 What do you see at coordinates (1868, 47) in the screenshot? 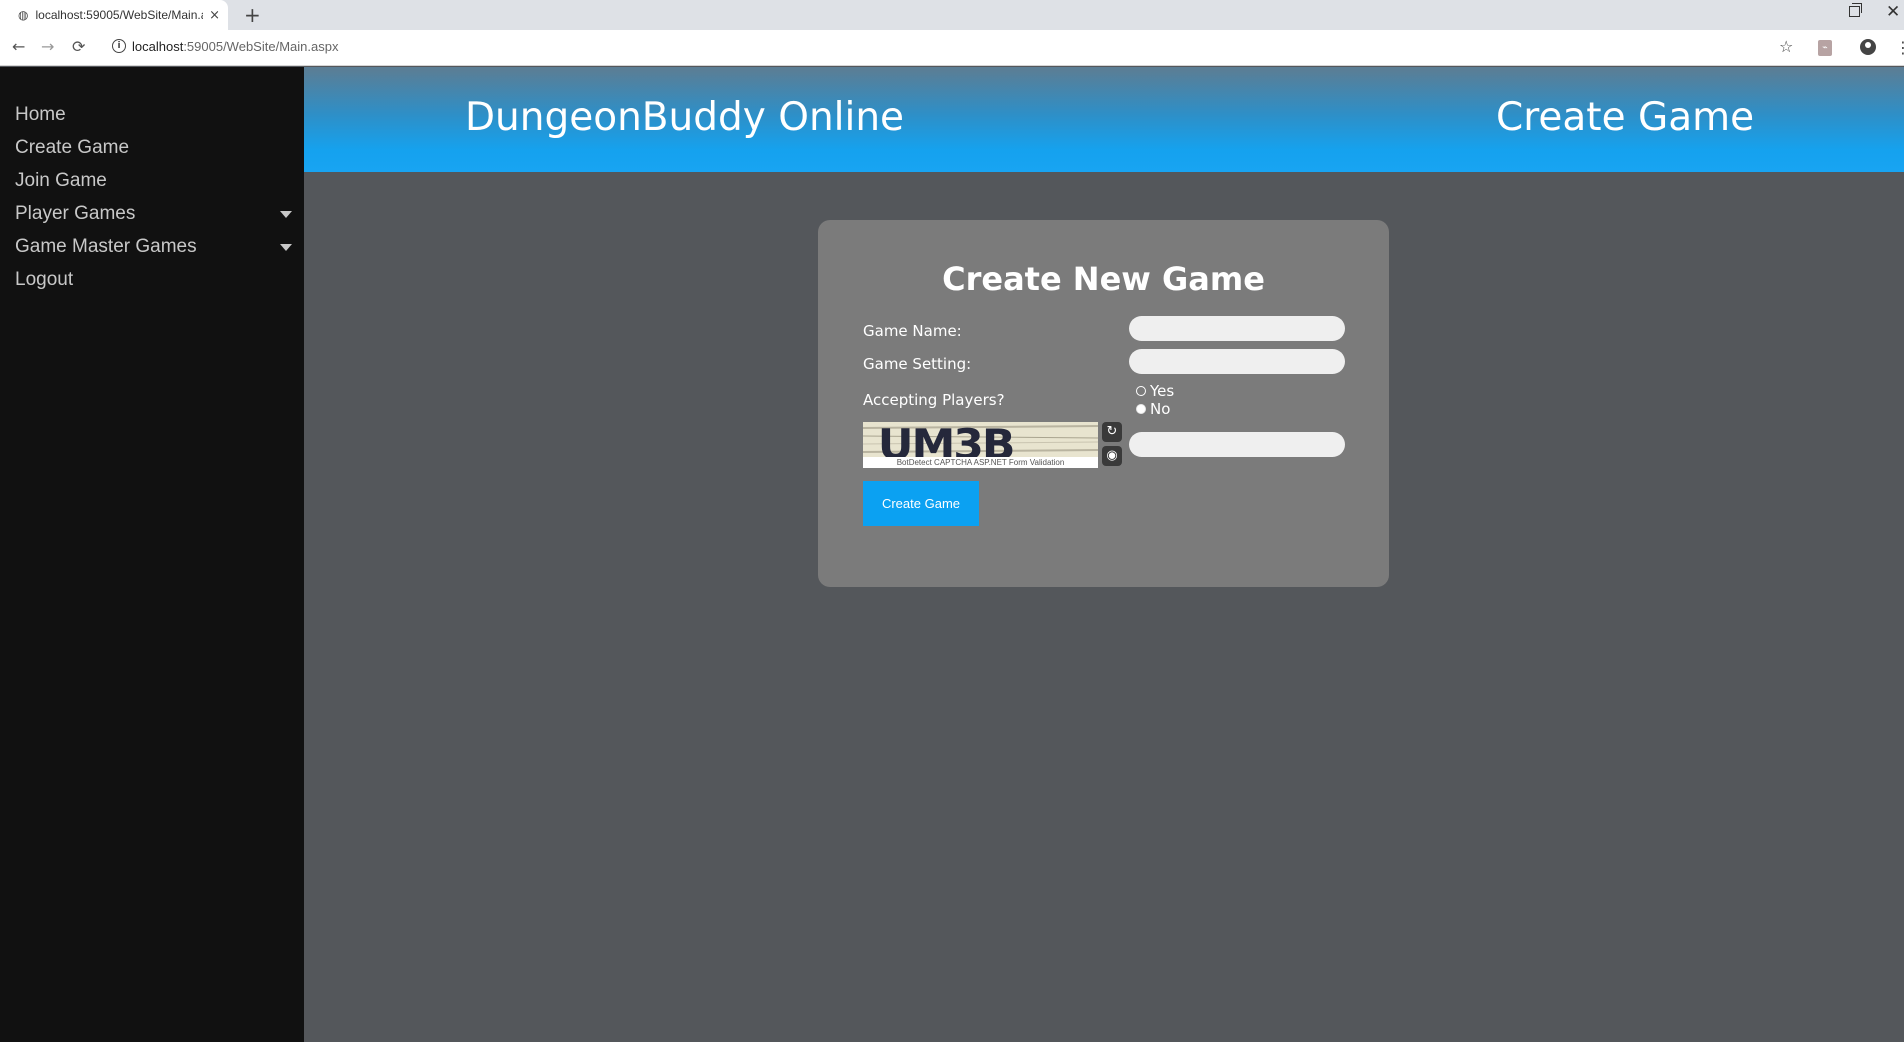
I see `profile-icon` at bounding box center [1868, 47].